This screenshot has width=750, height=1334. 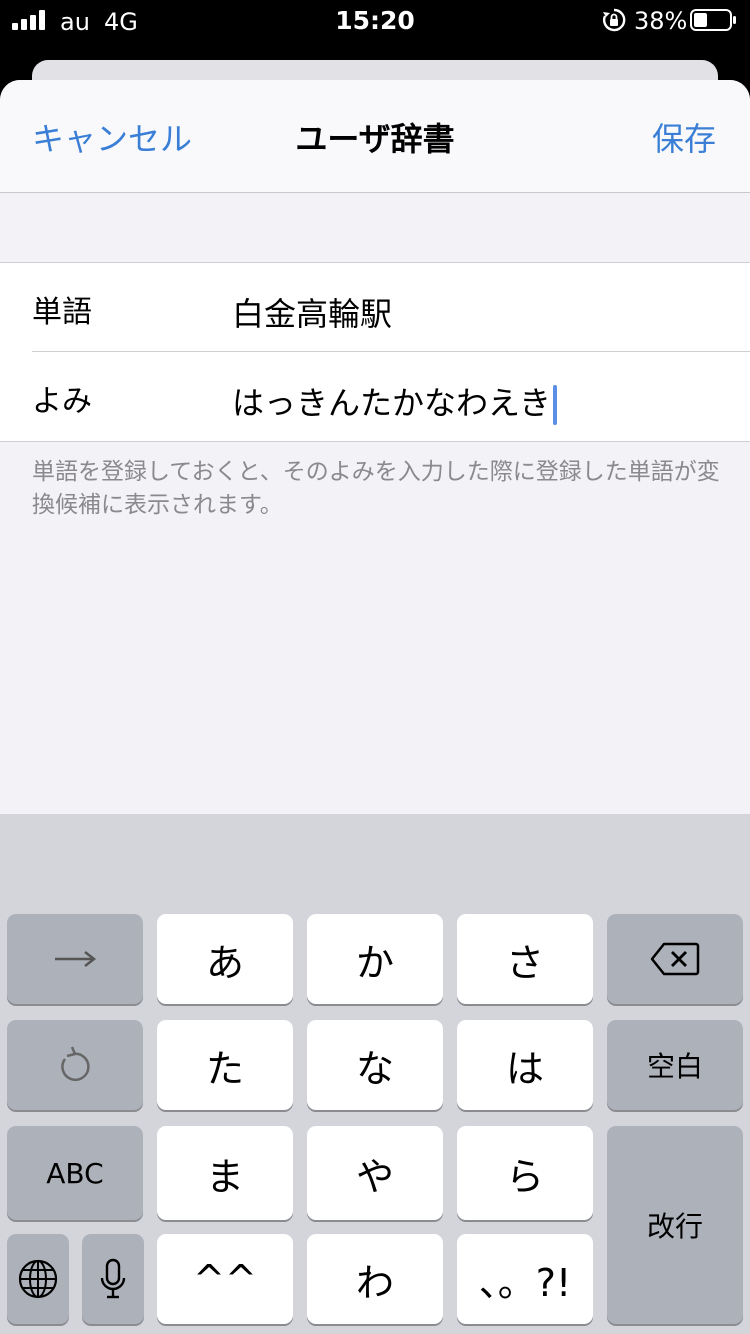 What do you see at coordinates (375, 21) in the screenshot?
I see `status-bar: au 4G 15:20 38%` at bounding box center [375, 21].